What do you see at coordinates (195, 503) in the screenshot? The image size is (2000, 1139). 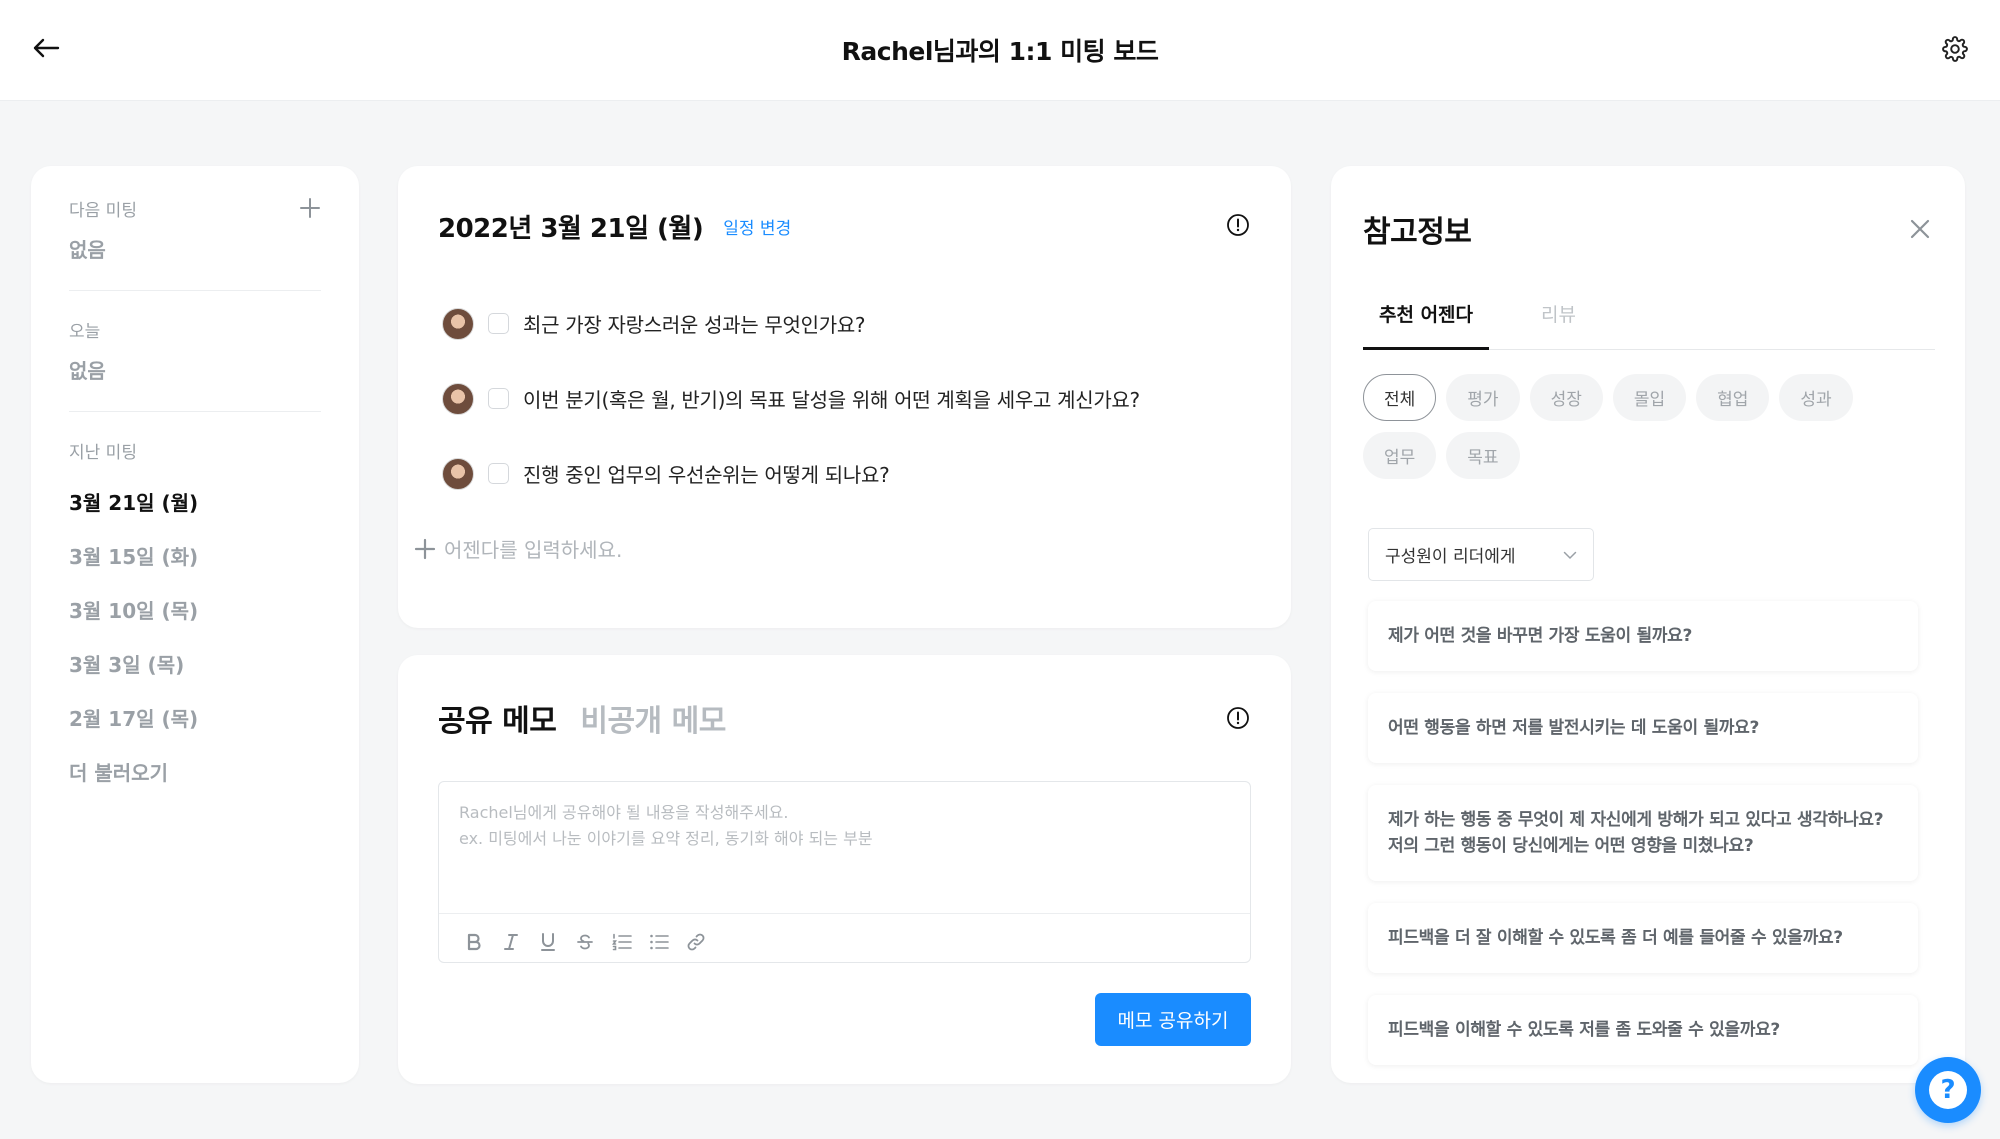 I see `past-meeting-item: 3월 21일 (월)` at bounding box center [195, 503].